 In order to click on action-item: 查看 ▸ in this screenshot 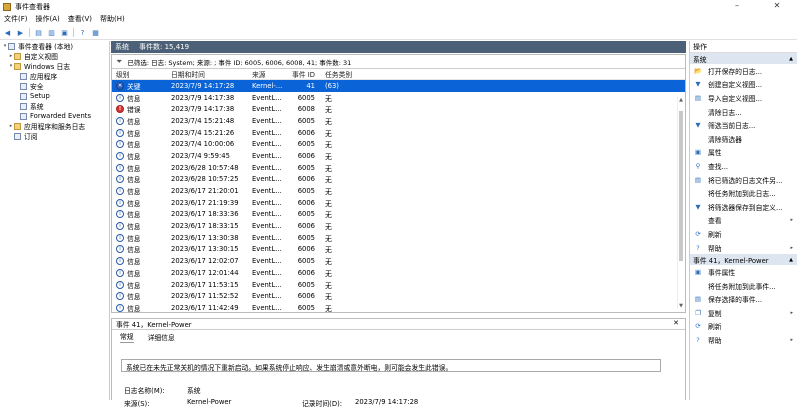, I will do `click(743, 221)`.